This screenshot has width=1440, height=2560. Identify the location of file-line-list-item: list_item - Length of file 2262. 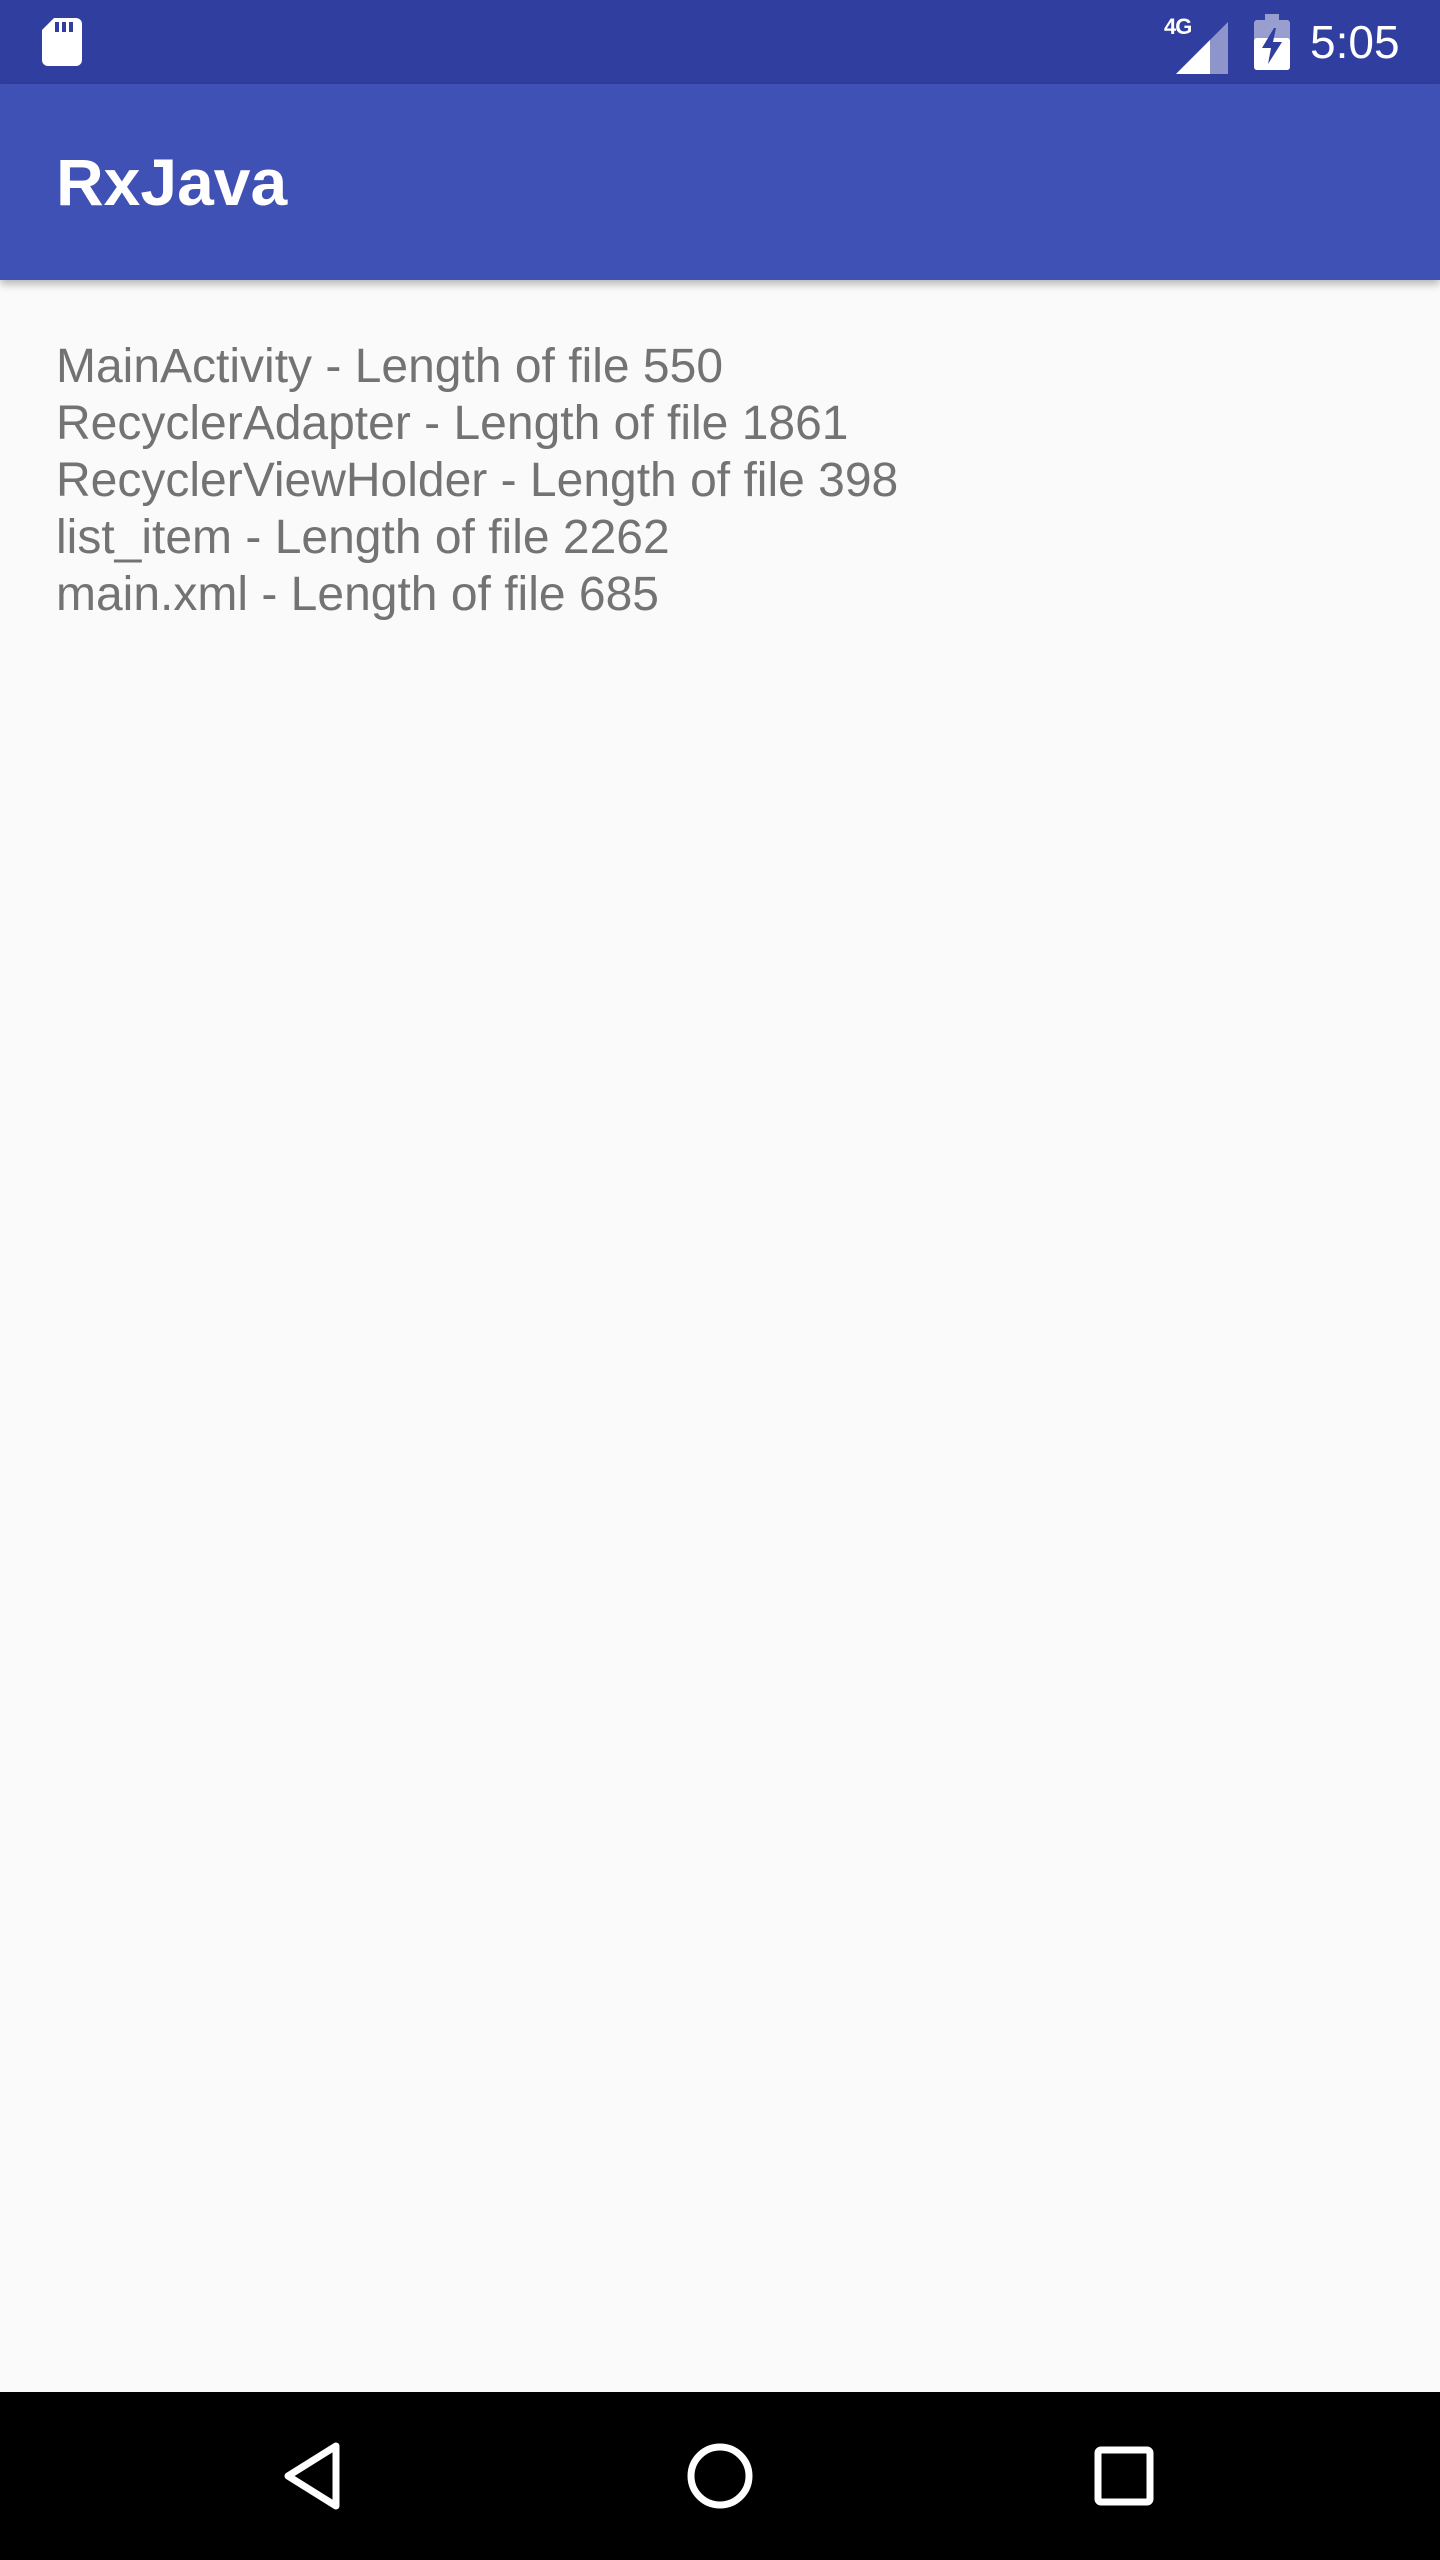
(363, 537).